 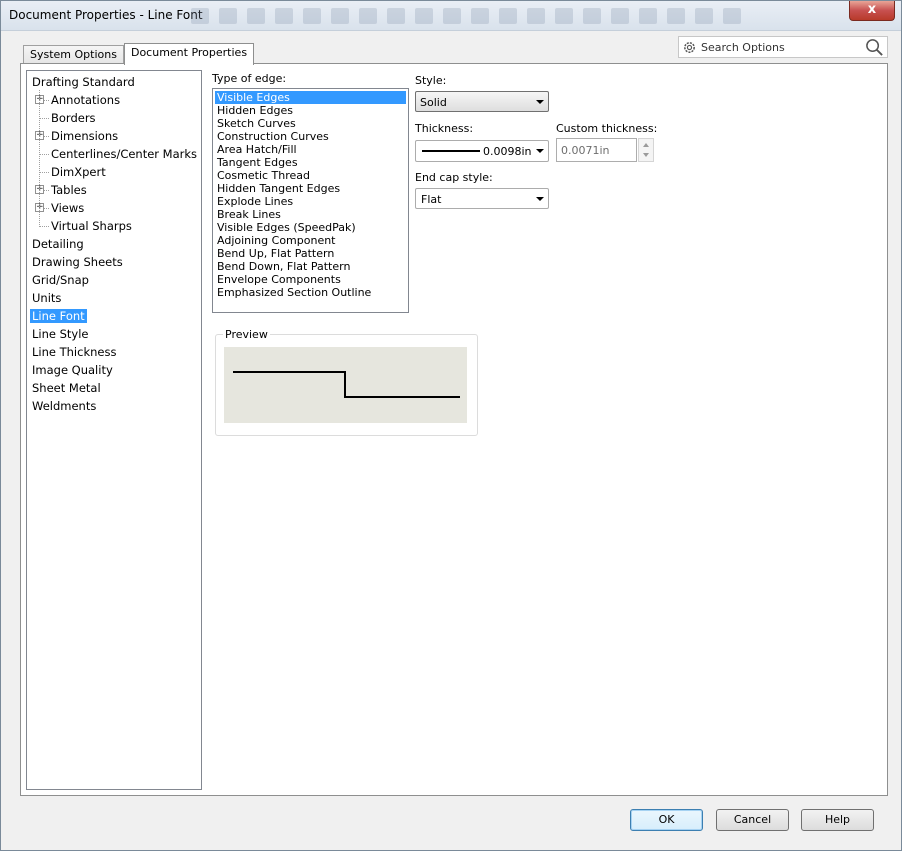 I want to click on tree-item-label: Line Thickness, so click(x=74, y=352).